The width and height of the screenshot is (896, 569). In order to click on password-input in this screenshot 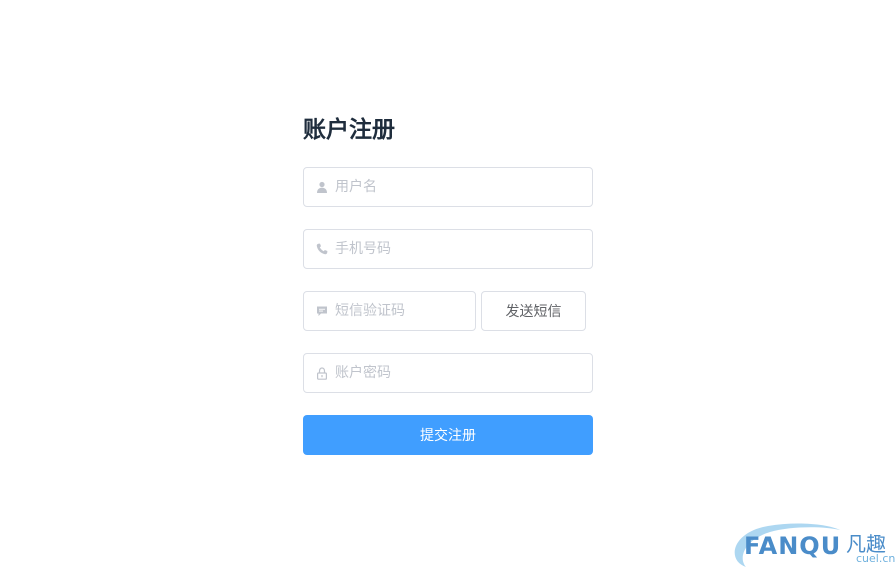, I will do `click(463, 373)`.